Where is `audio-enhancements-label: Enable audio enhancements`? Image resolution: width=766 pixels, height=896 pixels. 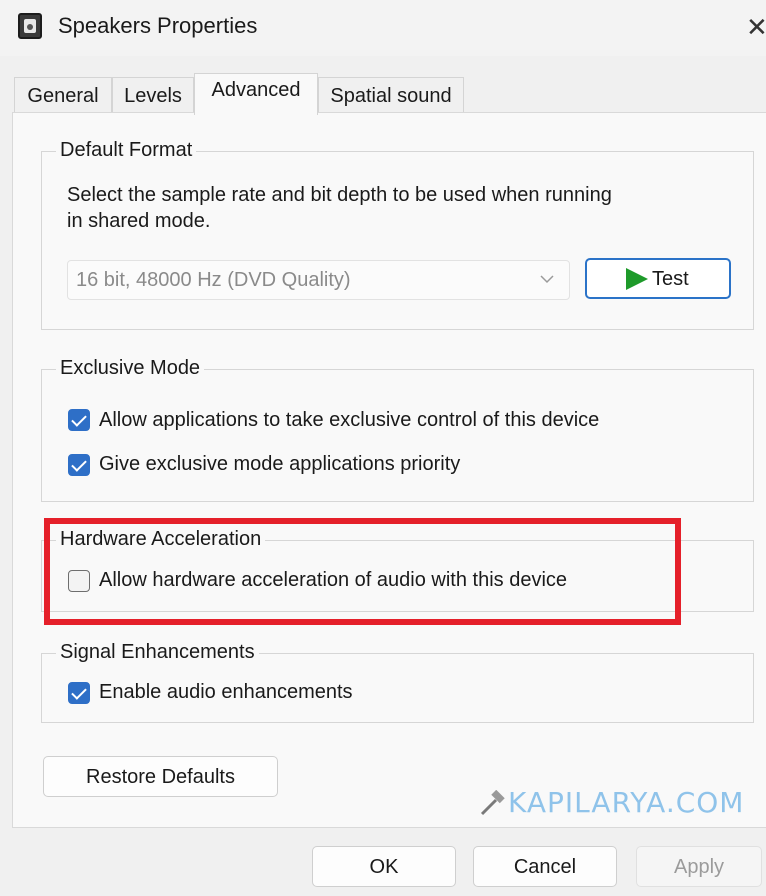 audio-enhancements-label: Enable audio enhancements is located at coordinates (226, 692).